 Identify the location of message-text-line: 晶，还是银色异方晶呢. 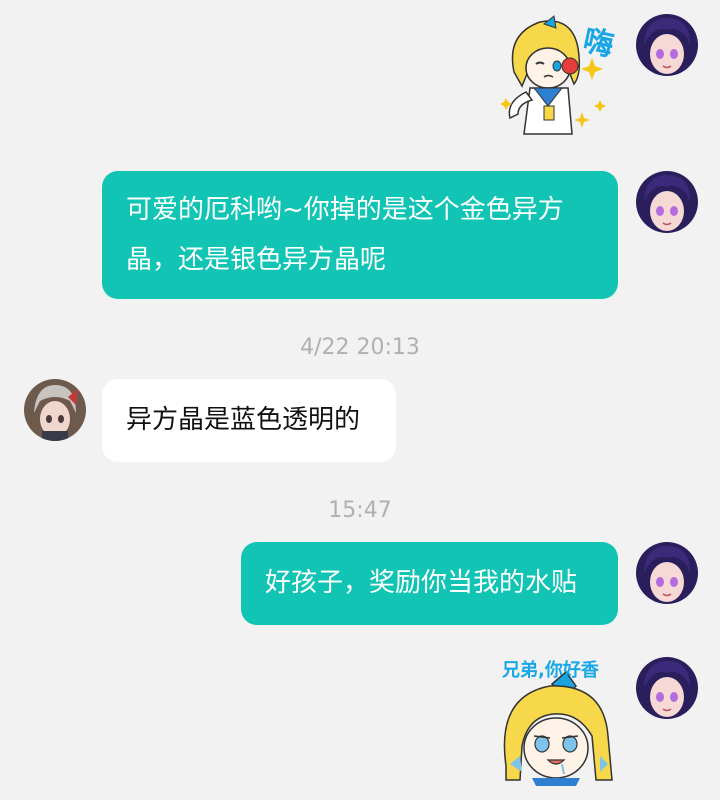
(256, 260).